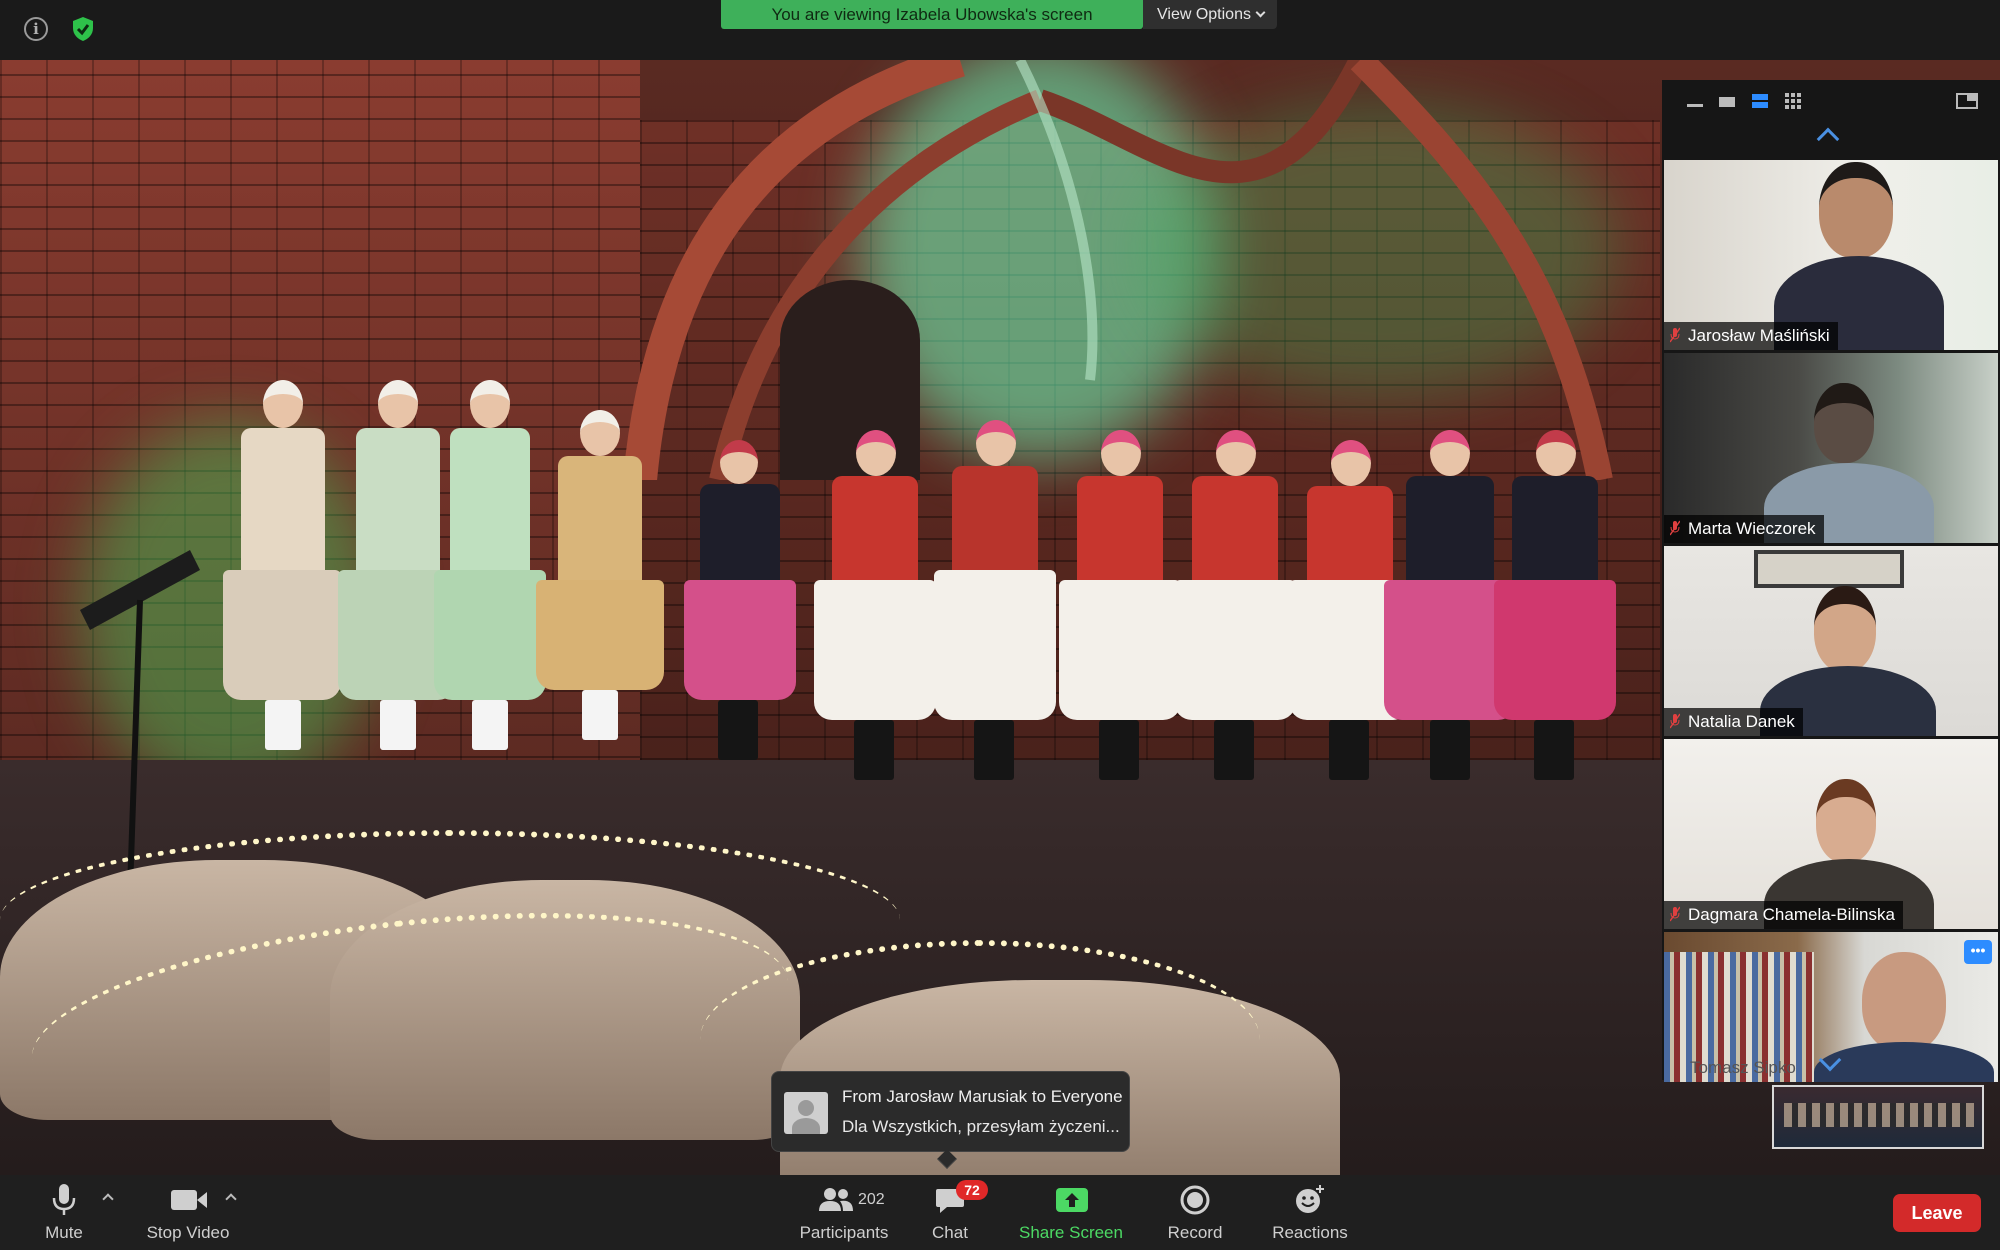 The image size is (2000, 1250). I want to click on gallery-grid-icon, so click(1793, 101).